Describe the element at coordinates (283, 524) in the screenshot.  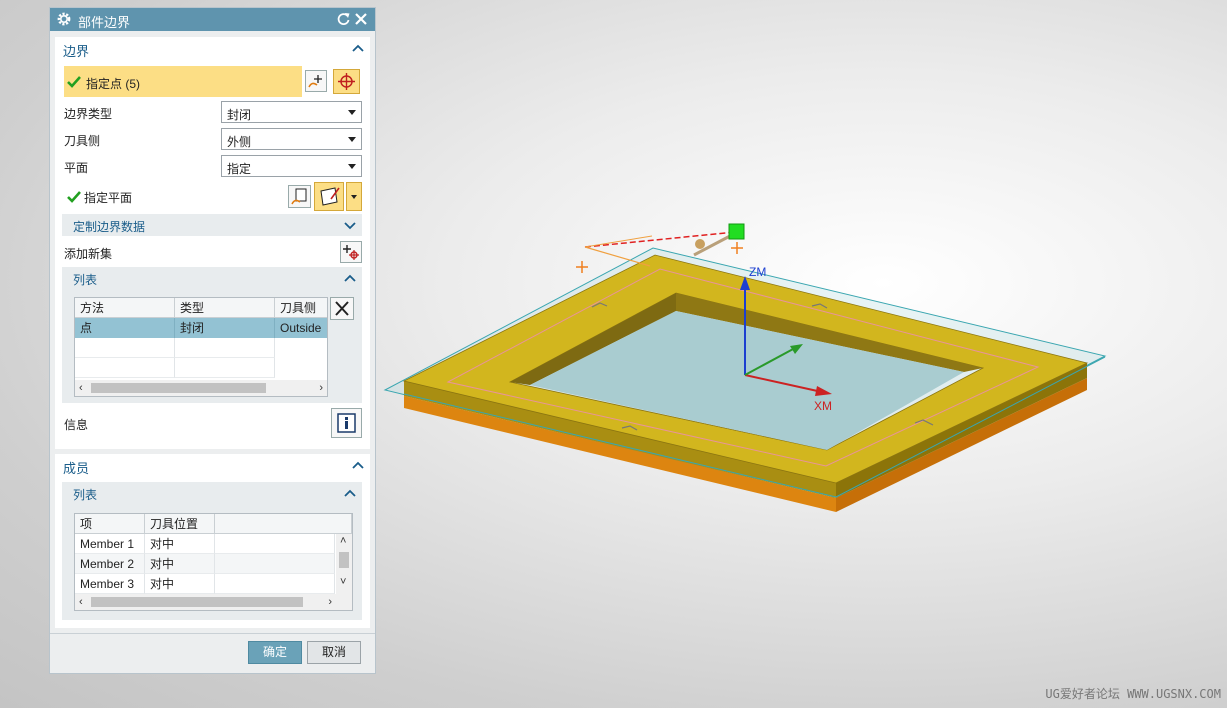
I see `col-header-empty` at that location.